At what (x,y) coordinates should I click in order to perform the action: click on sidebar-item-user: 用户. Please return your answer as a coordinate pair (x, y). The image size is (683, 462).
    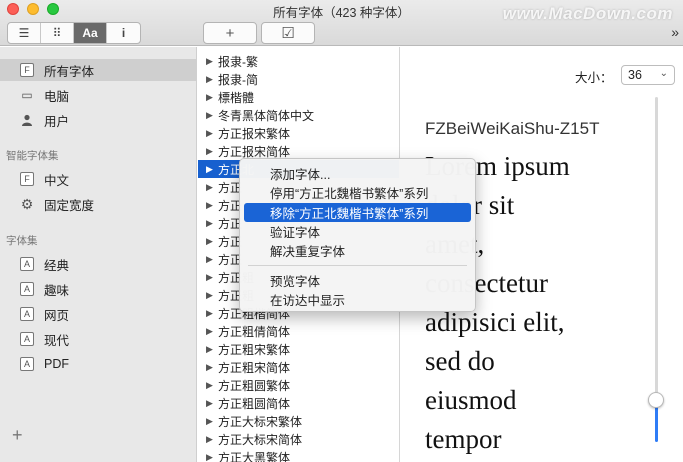
    Looking at the image, I should click on (98, 120).